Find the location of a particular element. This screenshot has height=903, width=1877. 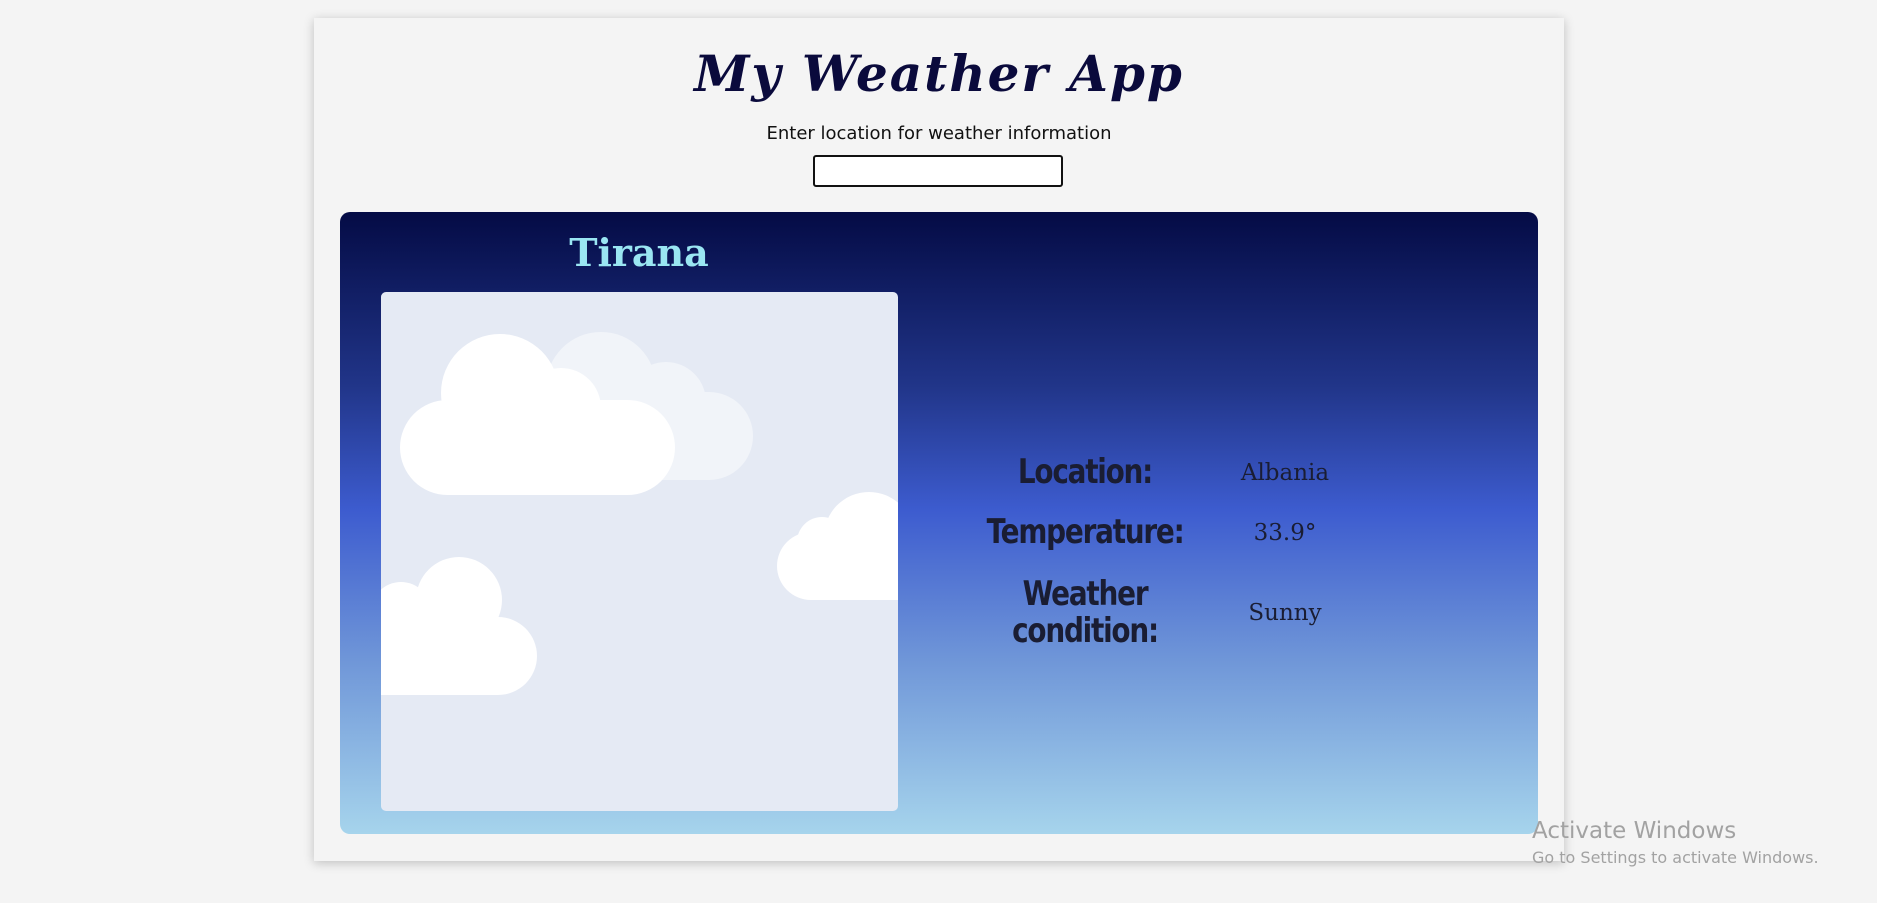

temperature-label: Temperature: is located at coordinates (1085, 532).